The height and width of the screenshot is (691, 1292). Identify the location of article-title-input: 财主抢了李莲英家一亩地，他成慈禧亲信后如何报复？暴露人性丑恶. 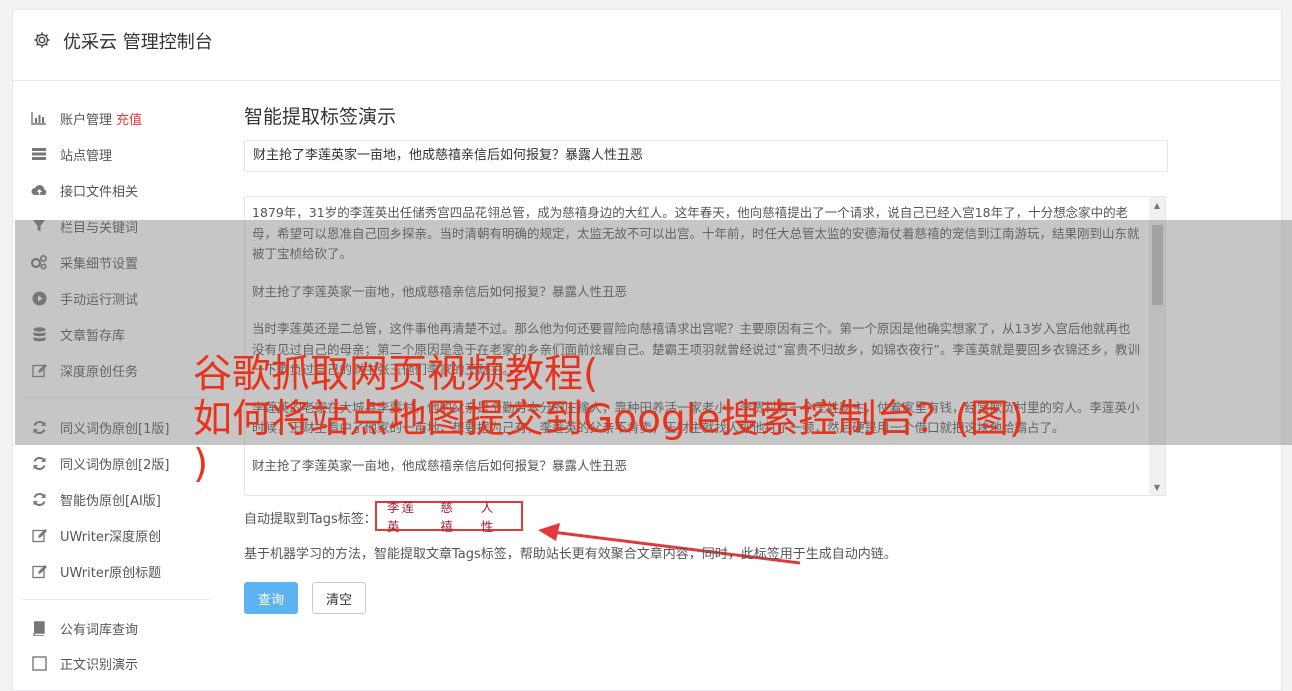
(706, 156).